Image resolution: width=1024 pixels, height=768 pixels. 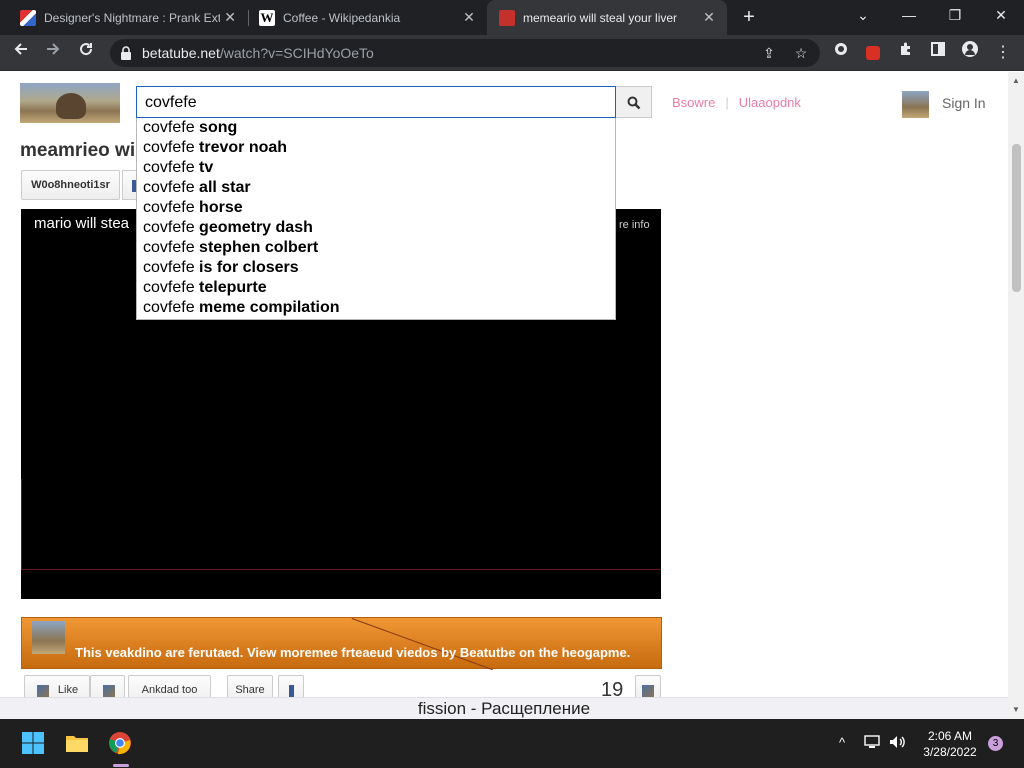 I want to click on page-scrollbar: ▲ ▼, so click(x=1016, y=395).